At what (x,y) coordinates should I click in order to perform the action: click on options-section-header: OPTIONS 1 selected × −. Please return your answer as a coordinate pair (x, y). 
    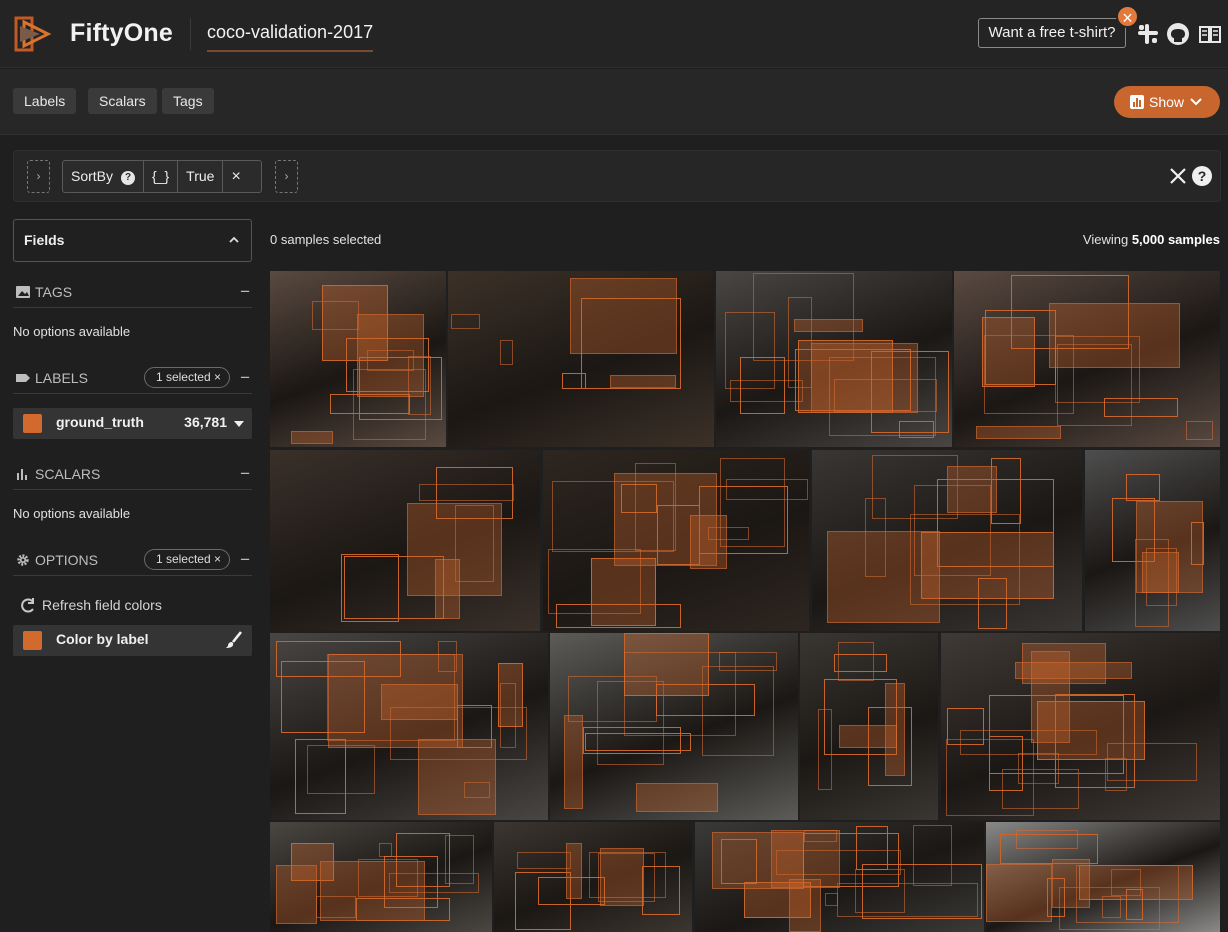
    Looking at the image, I should click on (132, 562).